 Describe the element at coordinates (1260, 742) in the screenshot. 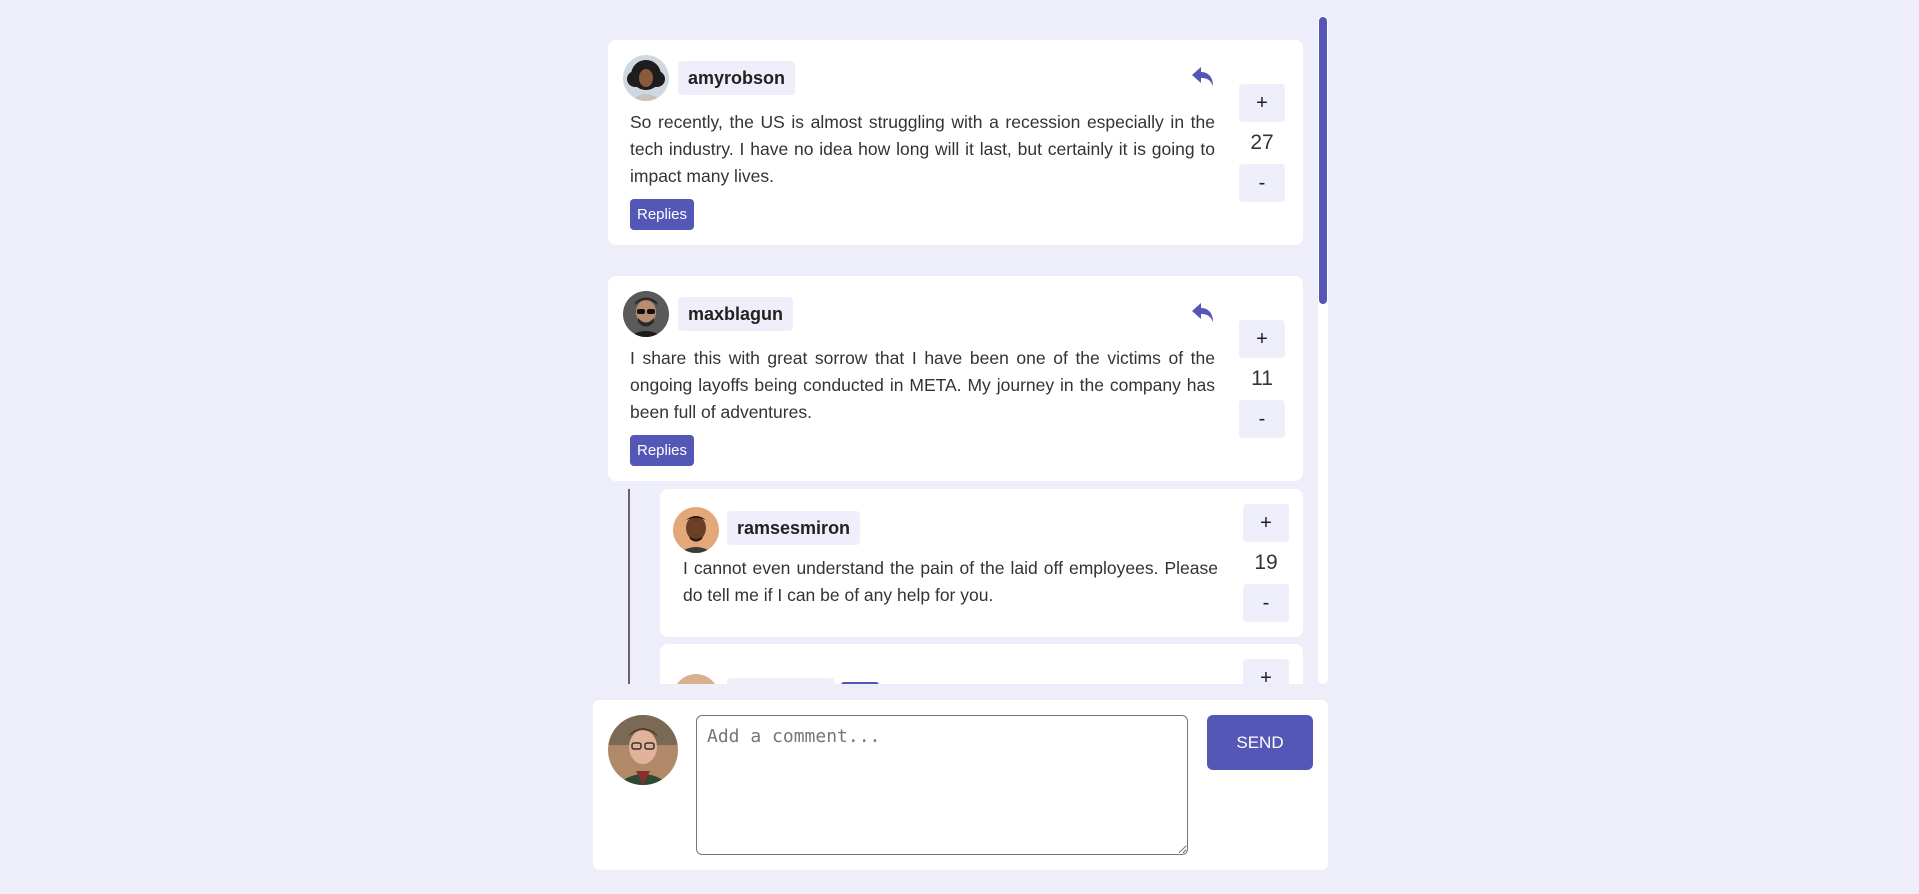

I see `send-button: SEND` at that location.